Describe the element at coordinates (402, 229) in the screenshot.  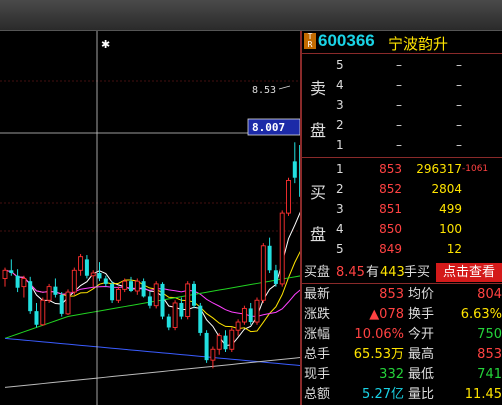
I see `bid-row: 4 850 100` at that location.